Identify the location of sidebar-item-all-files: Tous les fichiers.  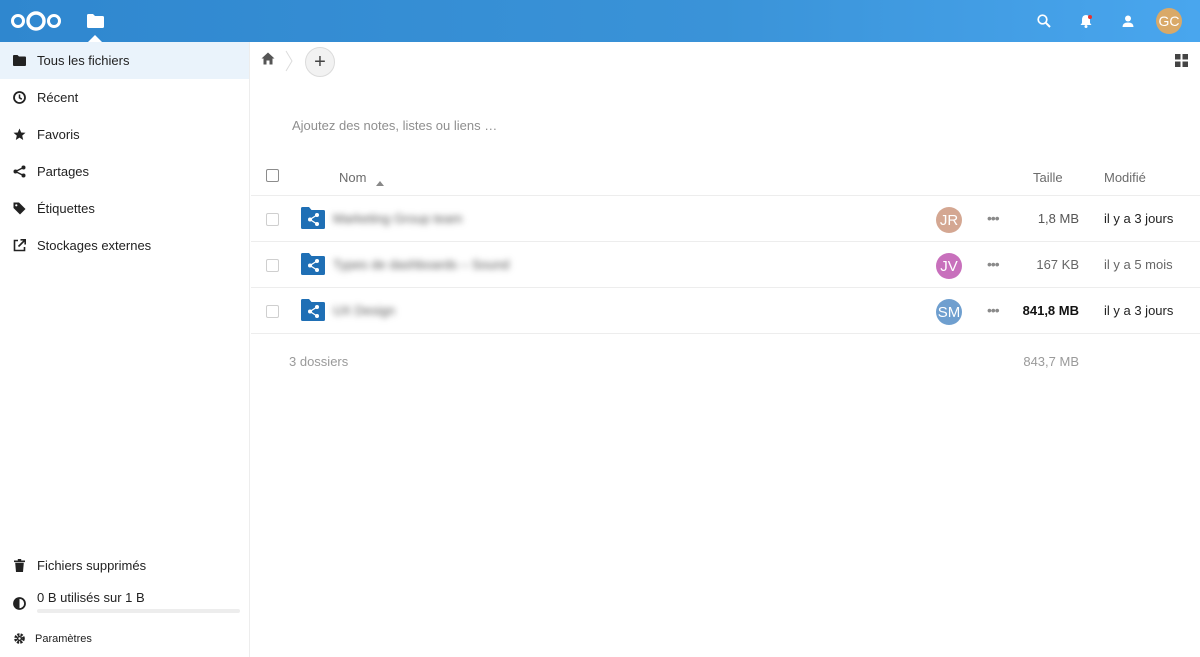
(124, 60).